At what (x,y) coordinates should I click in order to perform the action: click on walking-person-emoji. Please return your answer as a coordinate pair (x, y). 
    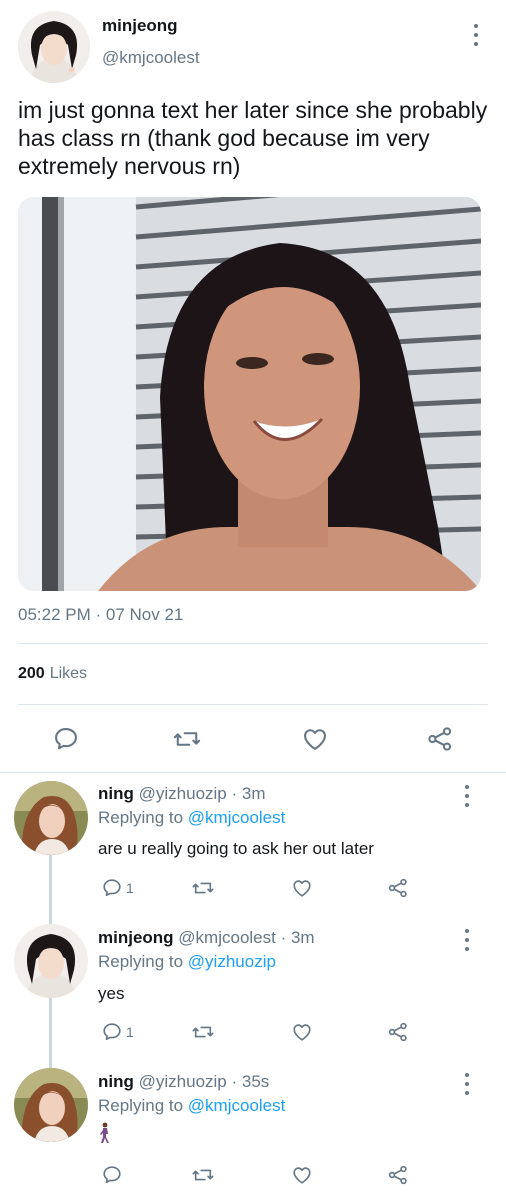
    Looking at the image, I should click on (105, 1135).